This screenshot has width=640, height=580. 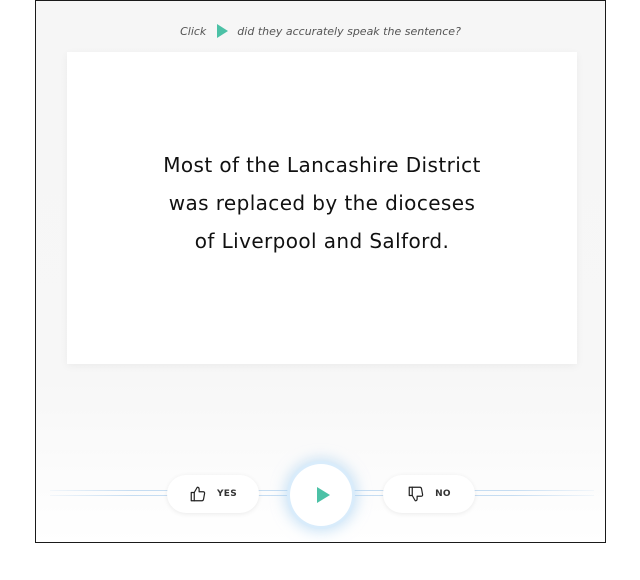 I want to click on instruction-suffix: did they accurately speak the sentence?, so click(x=349, y=31).